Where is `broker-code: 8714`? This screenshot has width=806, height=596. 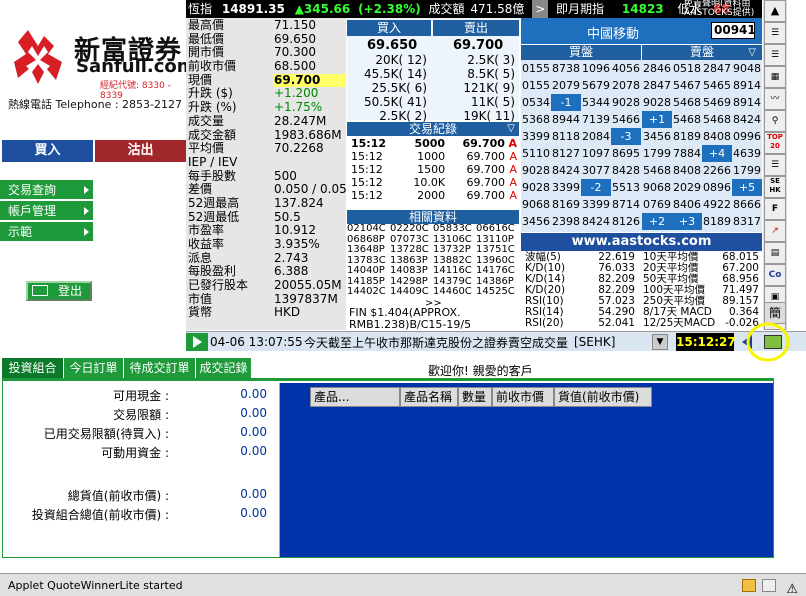 broker-code: 8714 is located at coordinates (626, 204).